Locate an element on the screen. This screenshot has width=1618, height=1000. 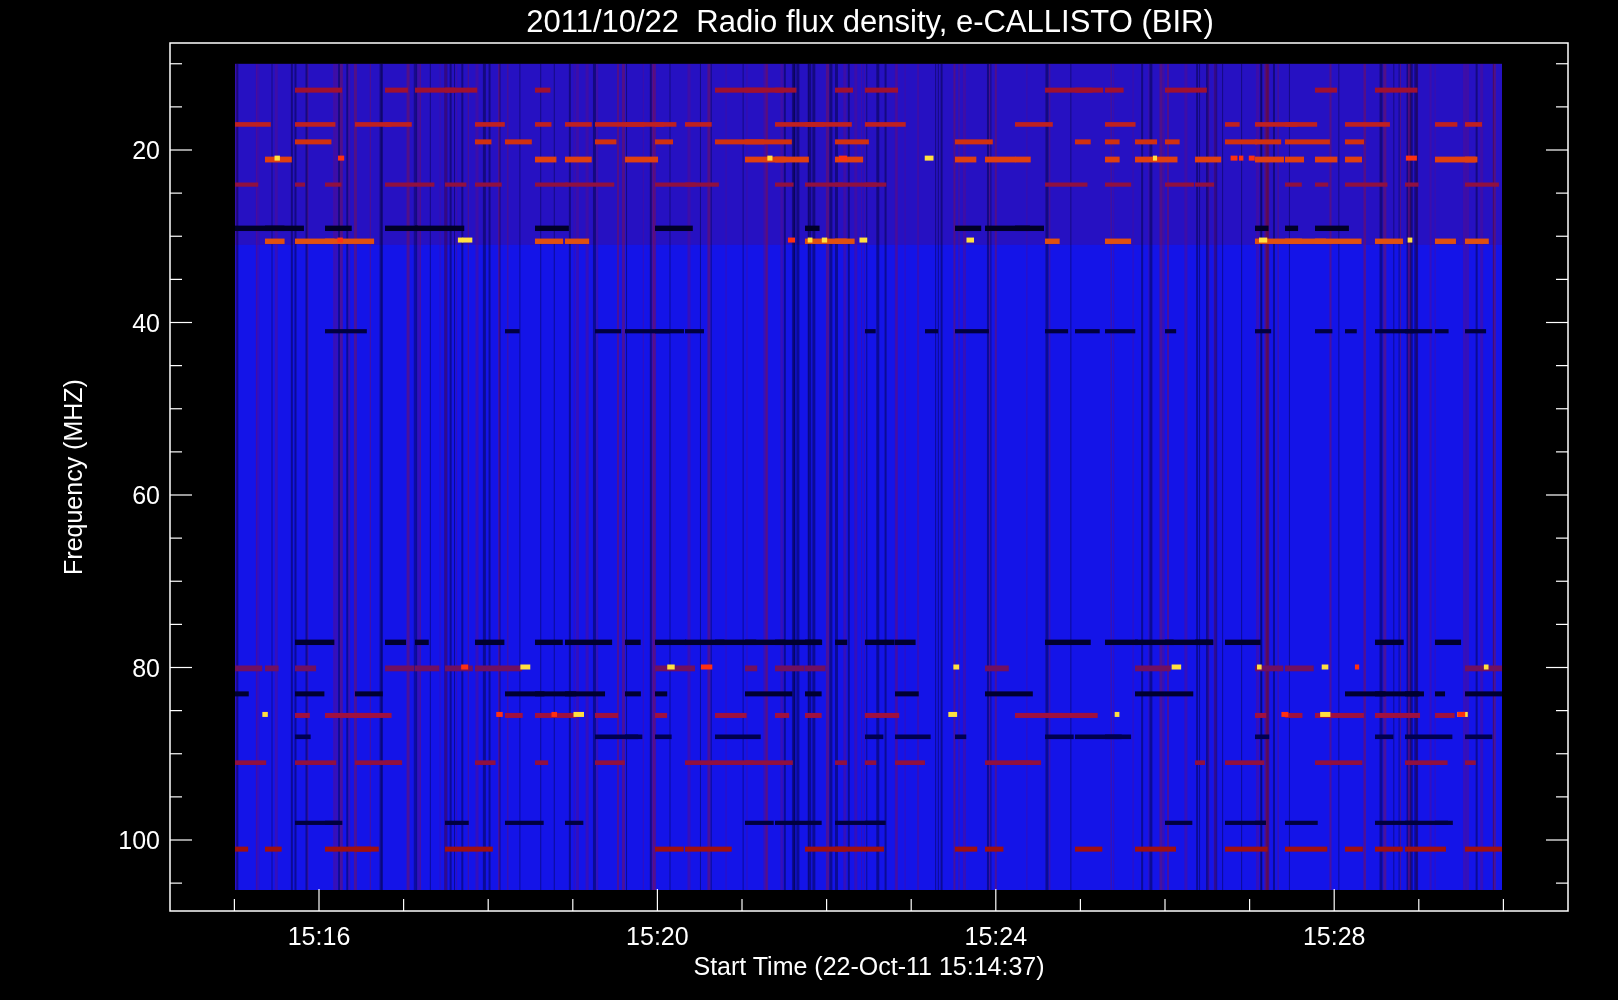
y-tick-label: 100 is located at coordinates (139, 840).